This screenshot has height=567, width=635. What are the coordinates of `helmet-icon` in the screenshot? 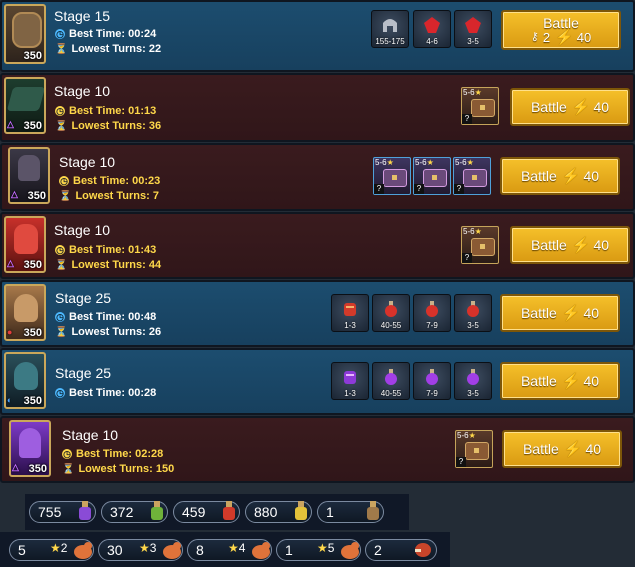 It's located at (390, 25).